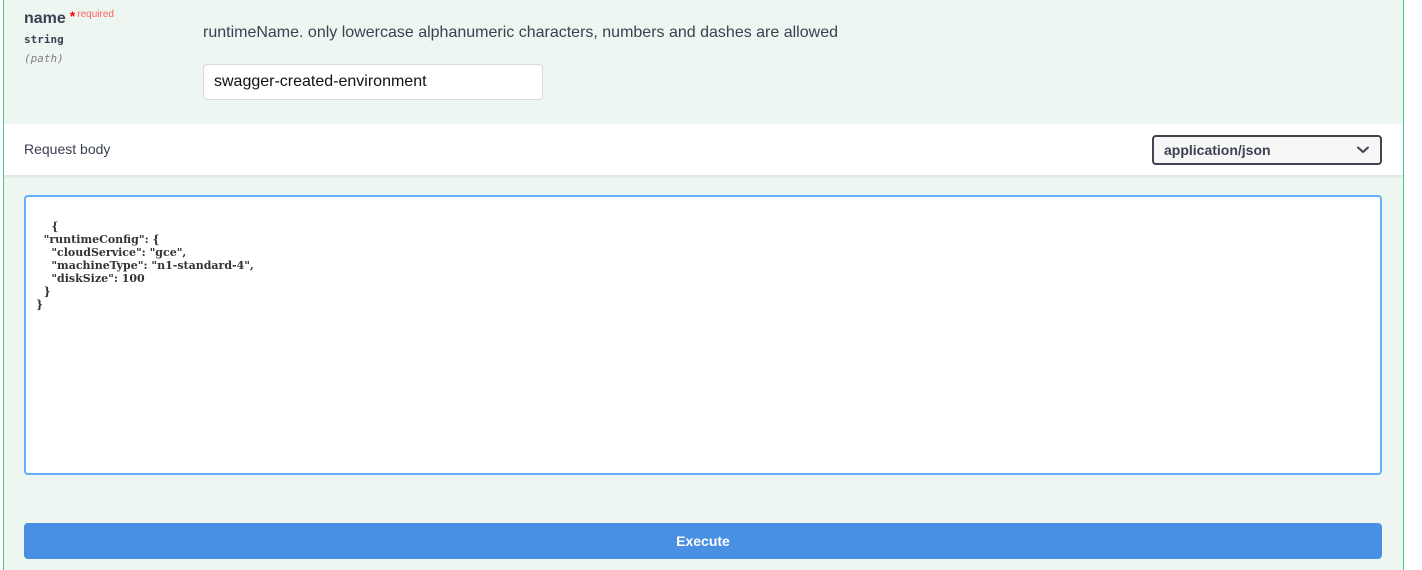 The height and width of the screenshot is (570, 1422). What do you see at coordinates (703, 541) in the screenshot?
I see `execute-button: Execute` at bounding box center [703, 541].